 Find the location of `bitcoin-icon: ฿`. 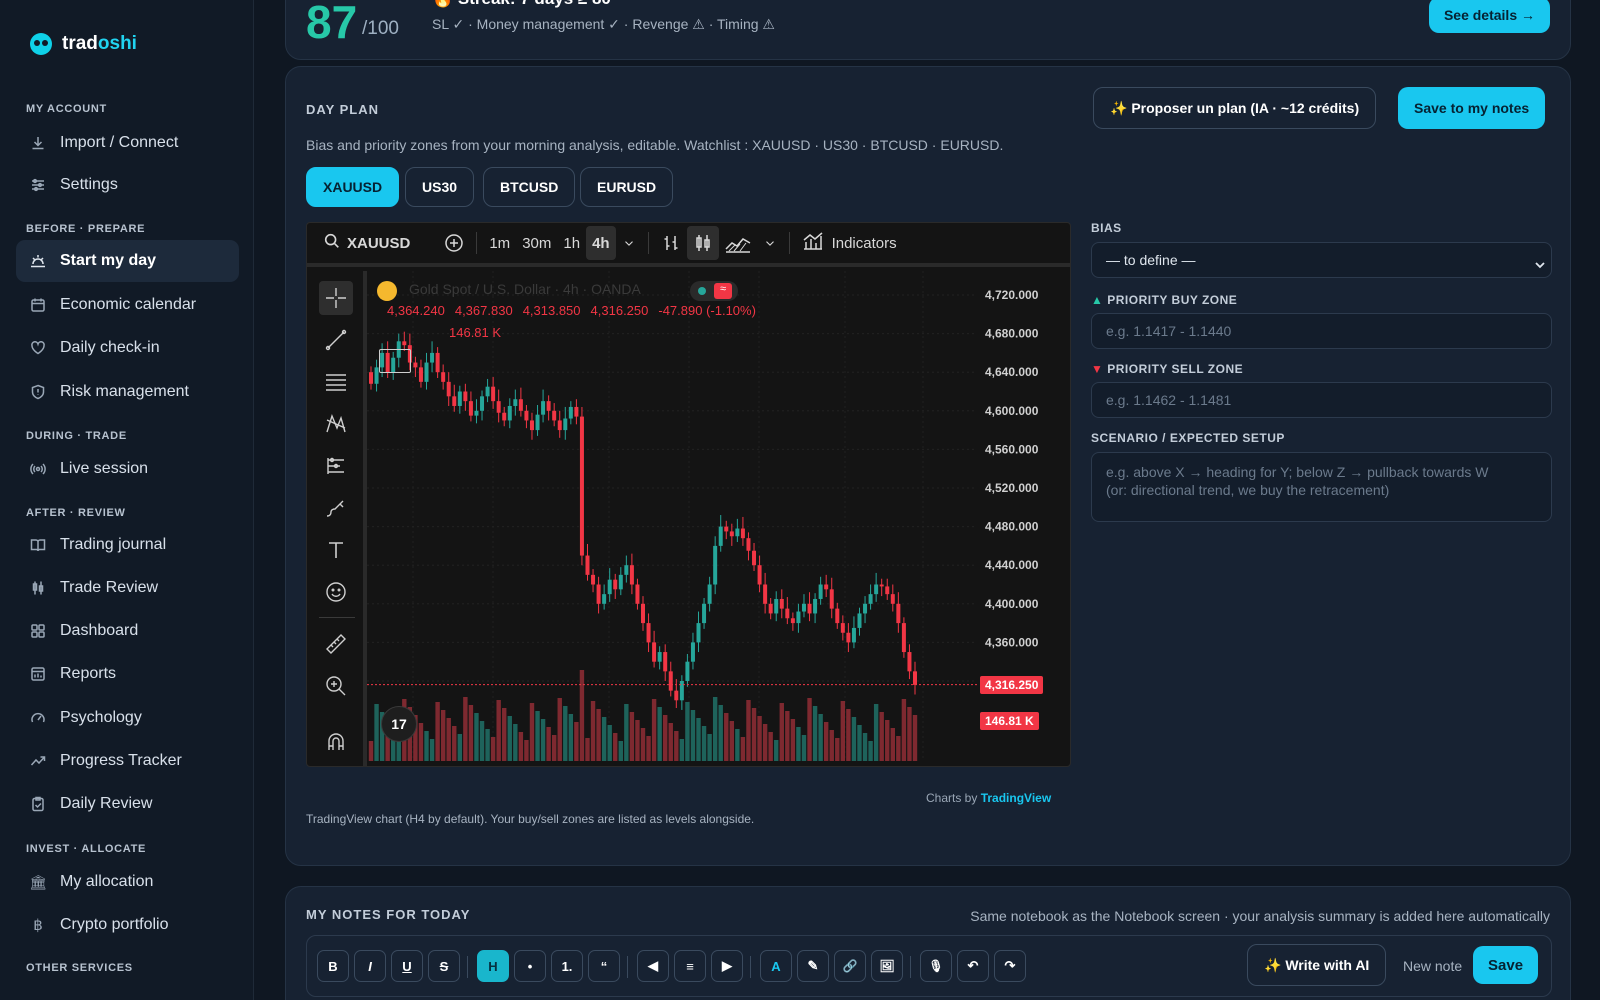

bitcoin-icon: ฿ is located at coordinates (38, 925).